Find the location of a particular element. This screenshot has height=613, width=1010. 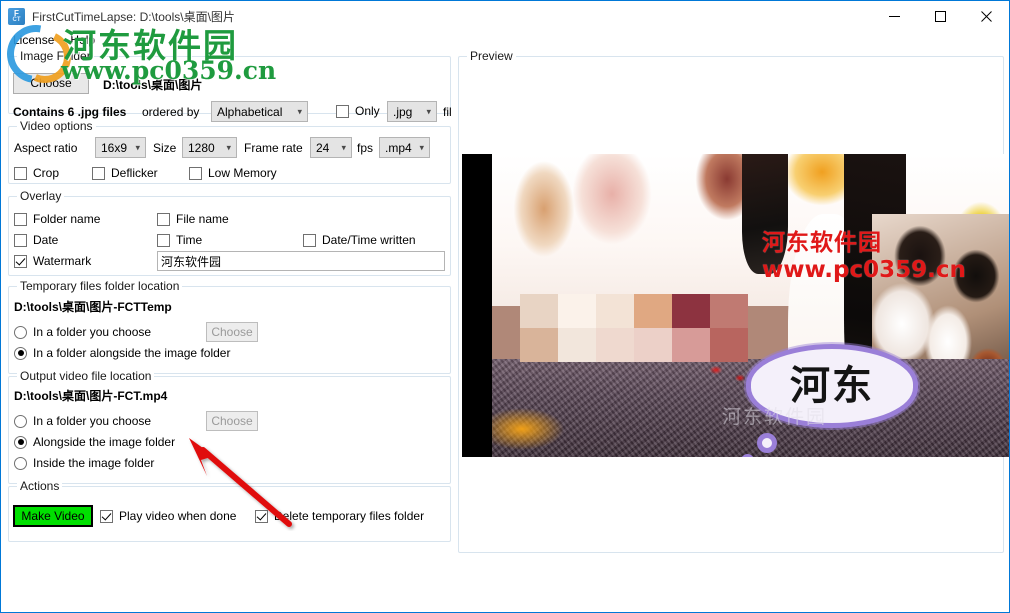

date-checkbox: Date is located at coordinates (36, 240).